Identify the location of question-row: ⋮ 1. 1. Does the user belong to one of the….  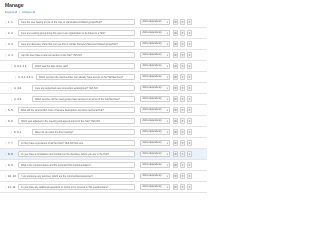
(103, 22).